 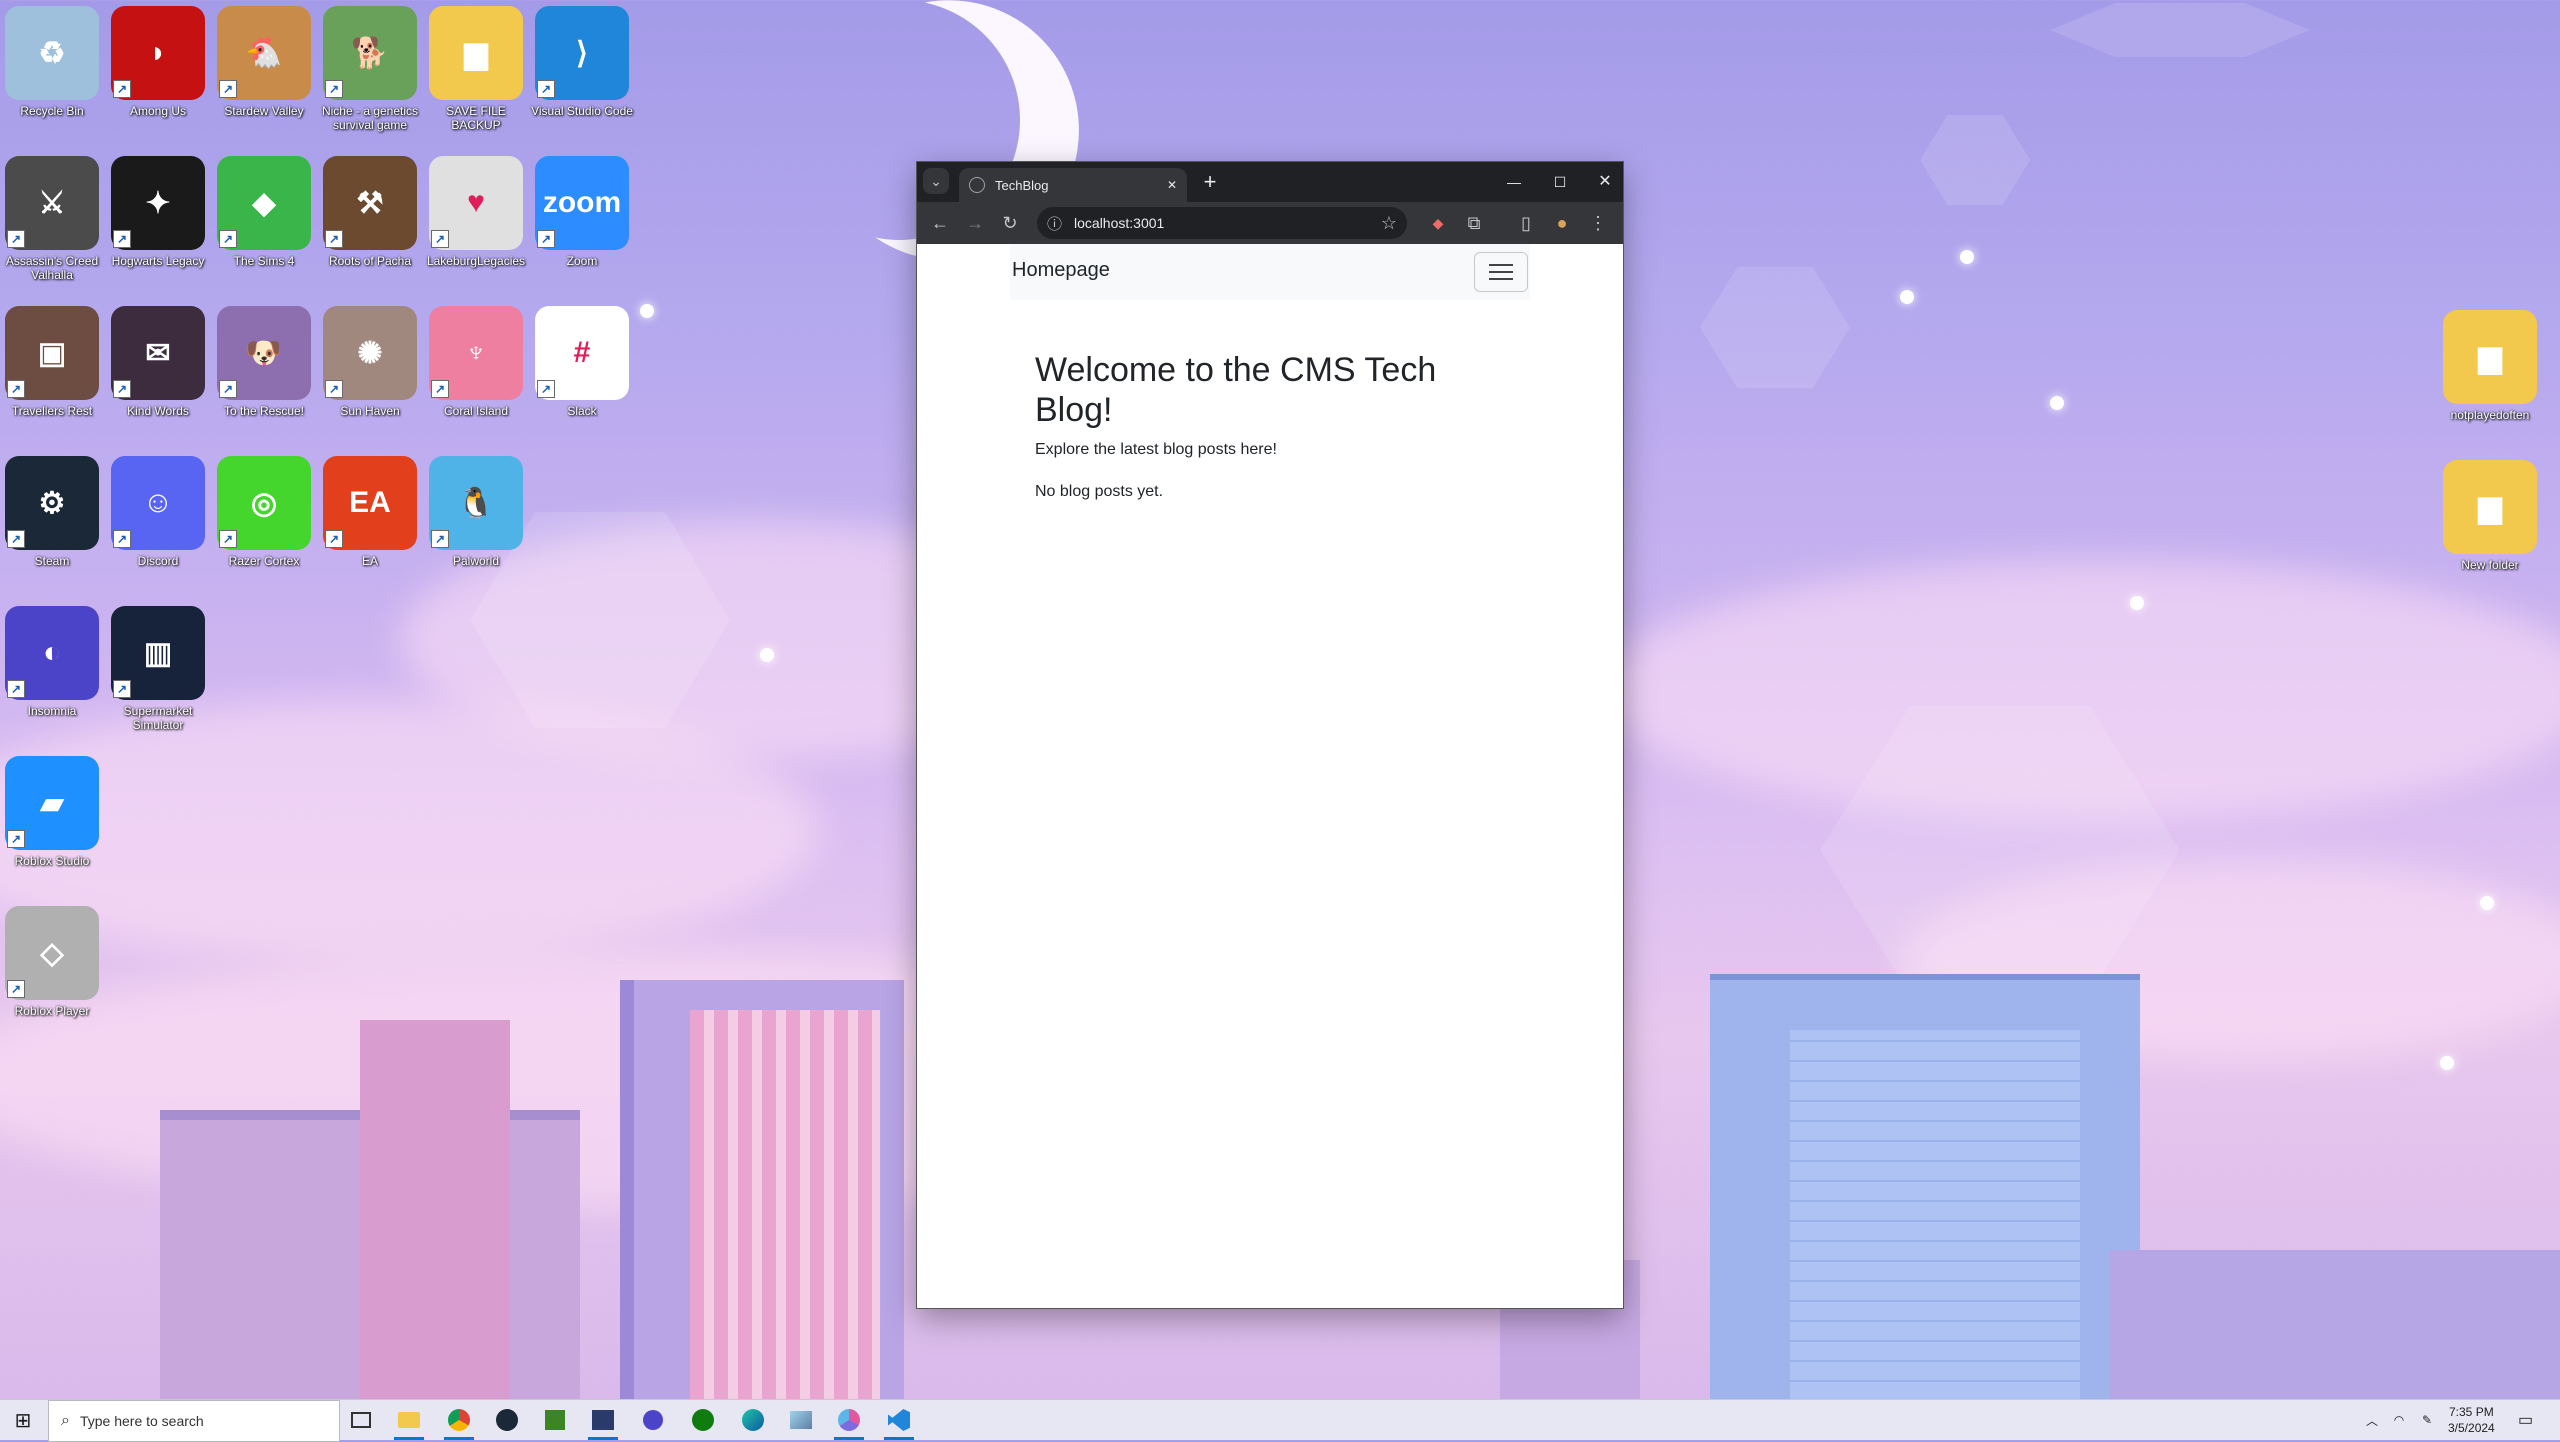 I want to click on desktop-icon-lakeburglegacies: ♥ ↗ LakeburgLegacies, so click(x=476, y=228).